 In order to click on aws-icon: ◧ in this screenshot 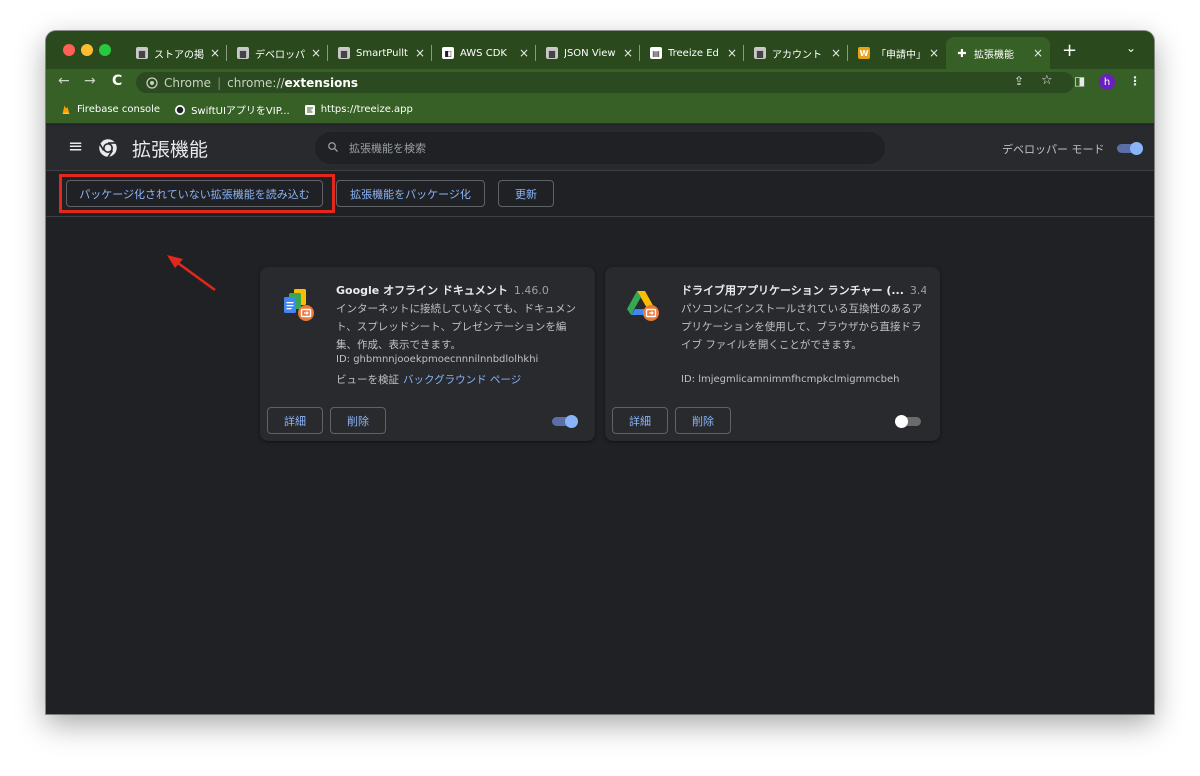, I will do `click(448, 53)`.